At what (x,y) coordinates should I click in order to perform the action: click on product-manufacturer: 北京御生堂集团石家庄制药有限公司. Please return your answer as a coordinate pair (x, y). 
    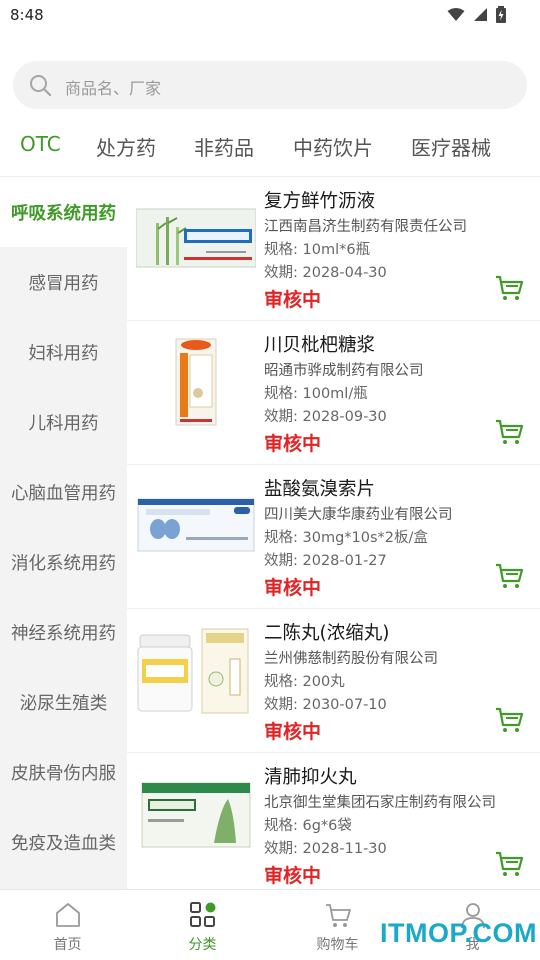
    Looking at the image, I should click on (380, 803).